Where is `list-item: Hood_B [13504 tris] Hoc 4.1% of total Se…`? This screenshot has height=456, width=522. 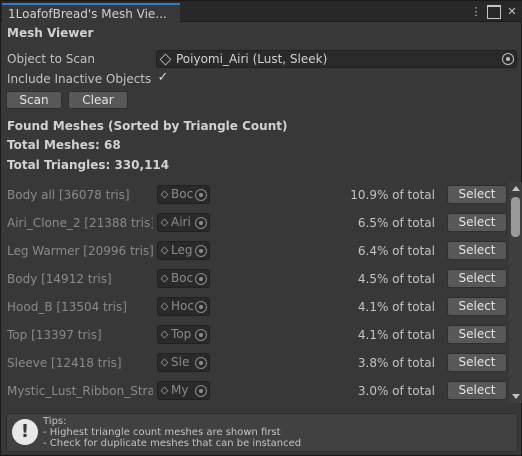
list-item: Hood_B [13504 tris] Hoc 4.1% of total Se… is located at coordinates (255, 308).